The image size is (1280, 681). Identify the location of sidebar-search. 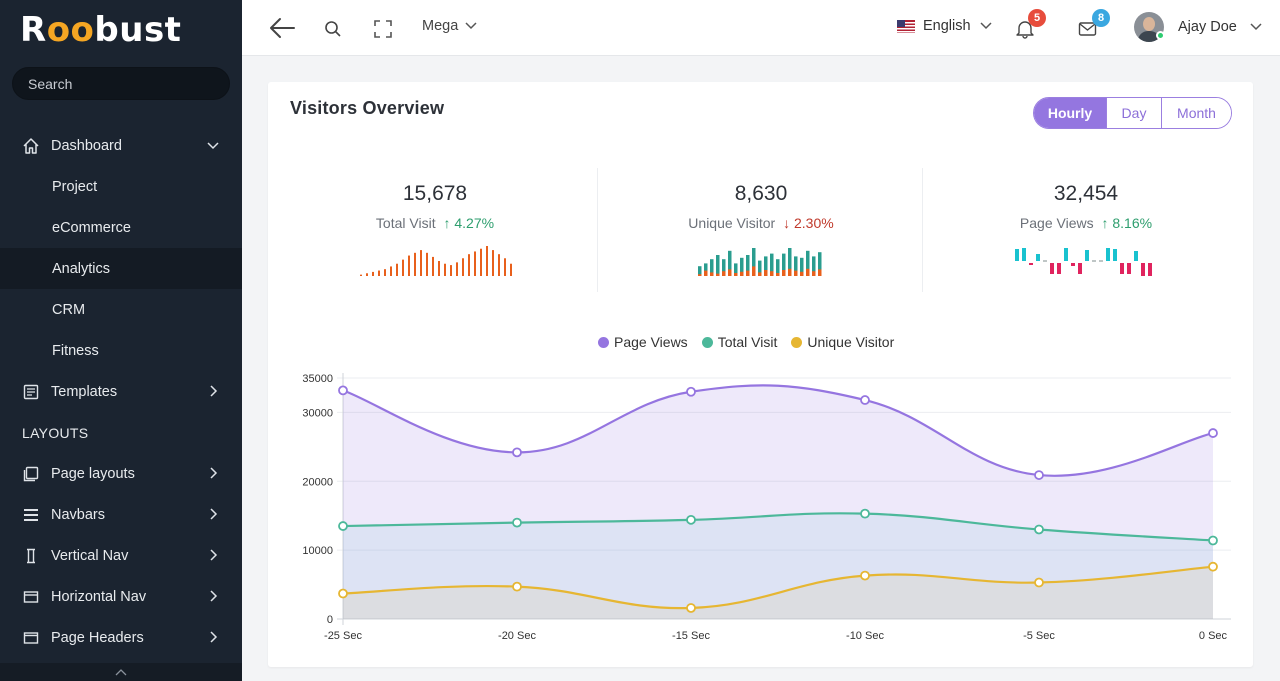
(121, 83).